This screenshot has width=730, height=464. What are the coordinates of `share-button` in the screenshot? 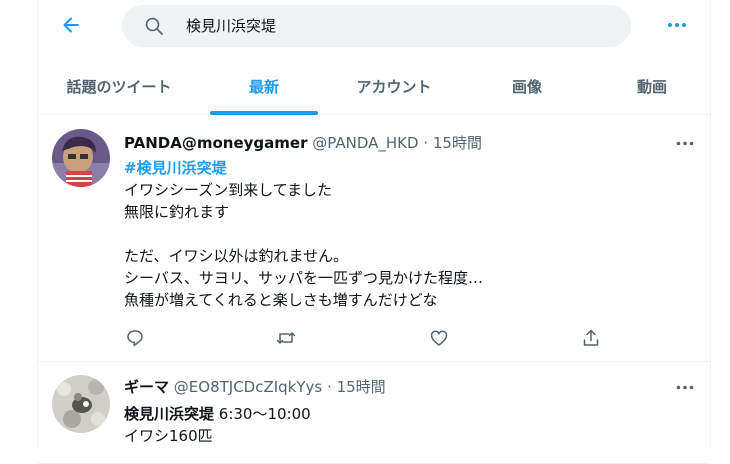 It's located at (591, 338).